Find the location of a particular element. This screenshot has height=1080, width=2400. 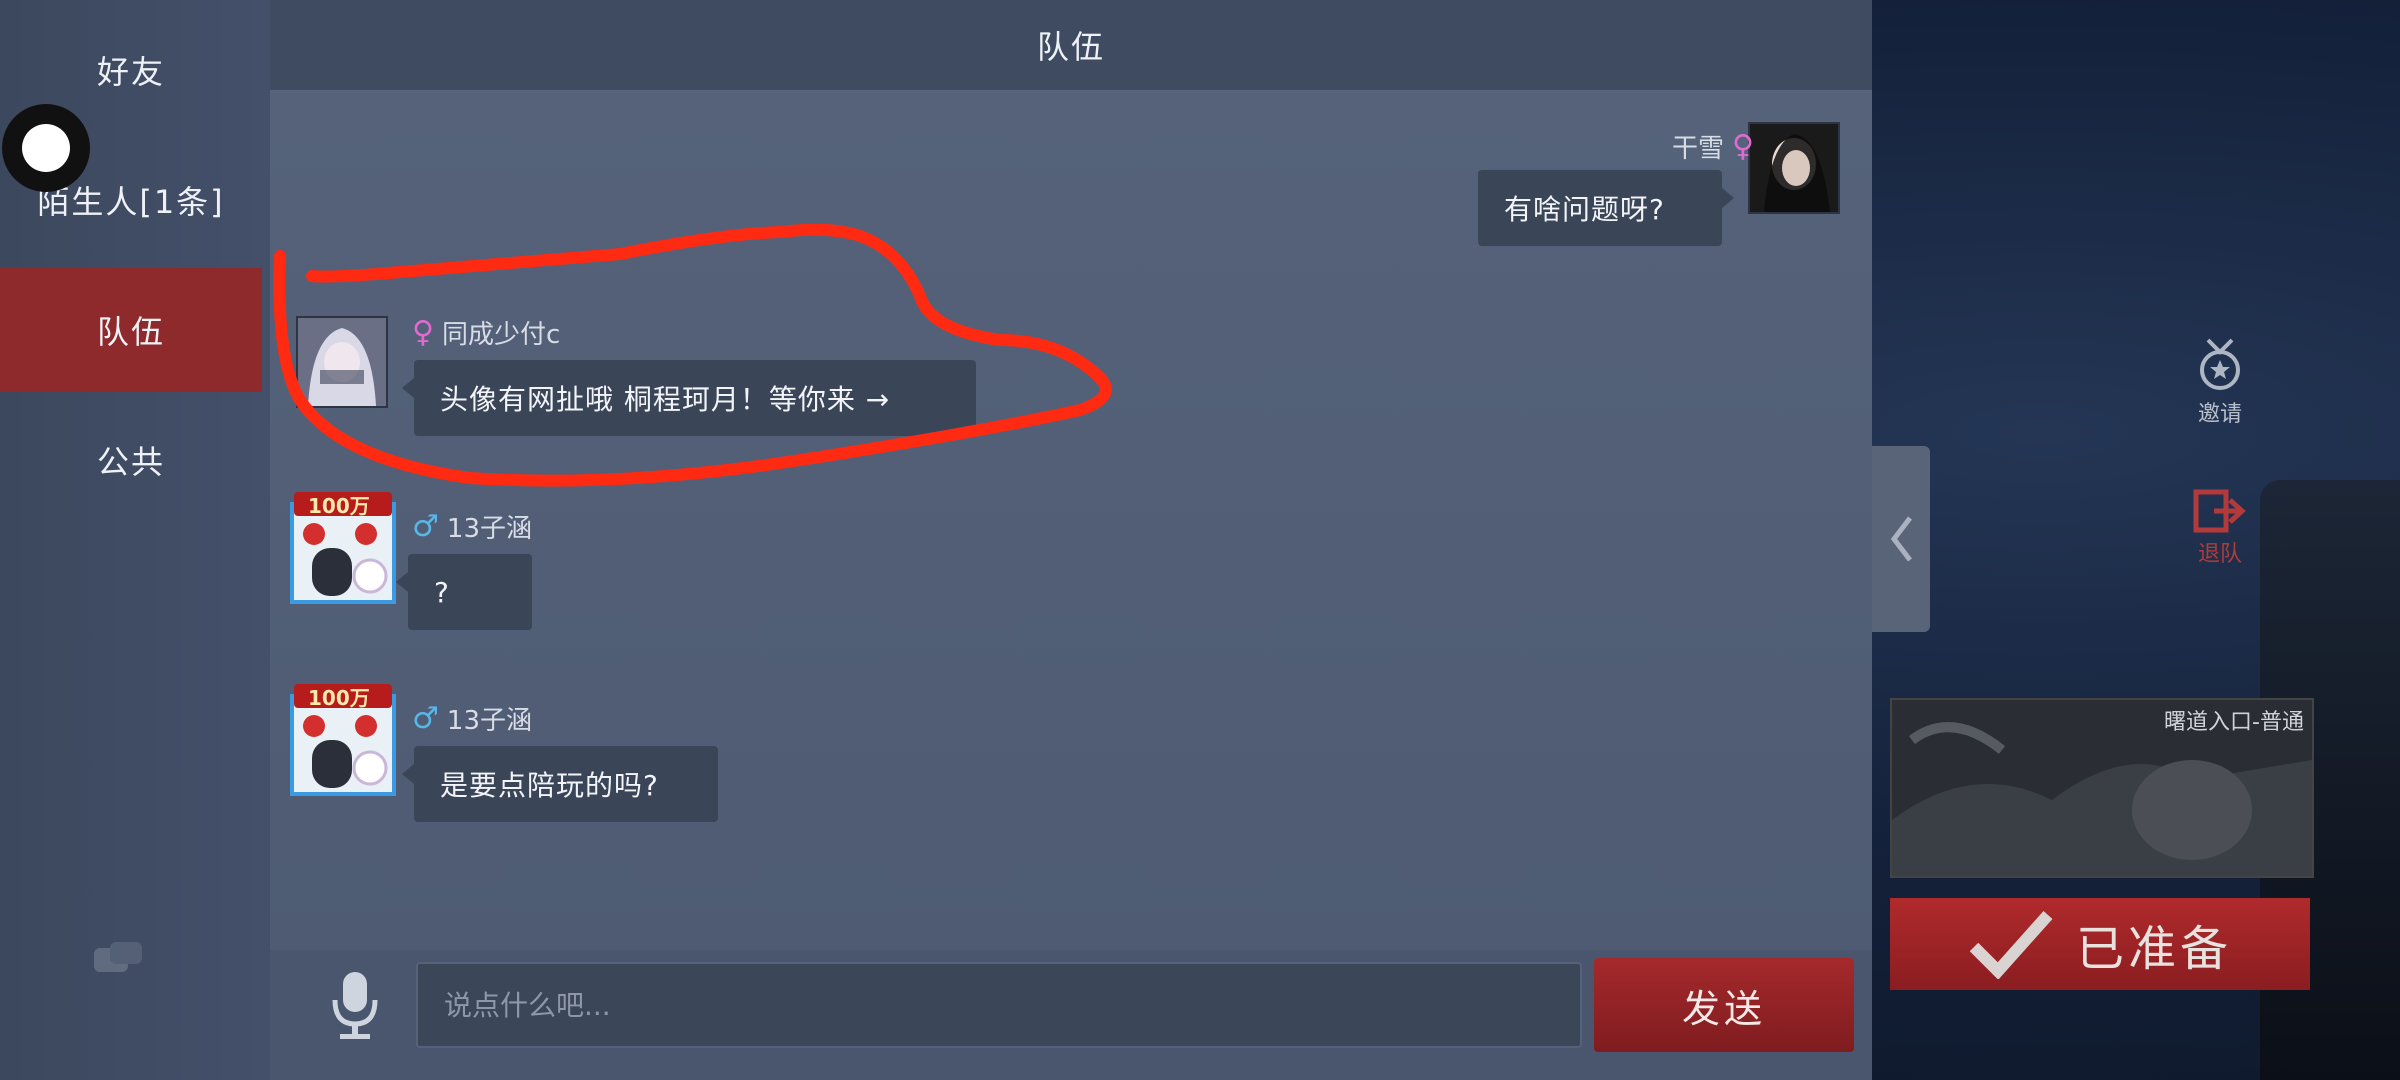

assistive-touch-button is located at coordinates (46, 148).